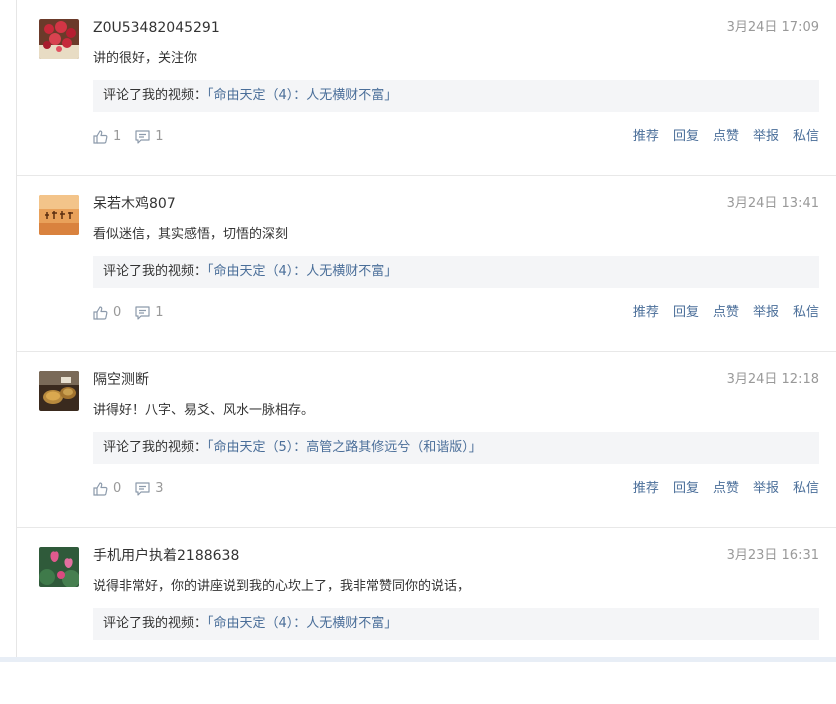 Image resolution: width=836 pixels, height=704 pixels. Describe the element at coordinates (344, 447) in the screenshot. I see `video-link: 「命由天定（5）：高管之路其修远兮（和谐版）」` at that location.